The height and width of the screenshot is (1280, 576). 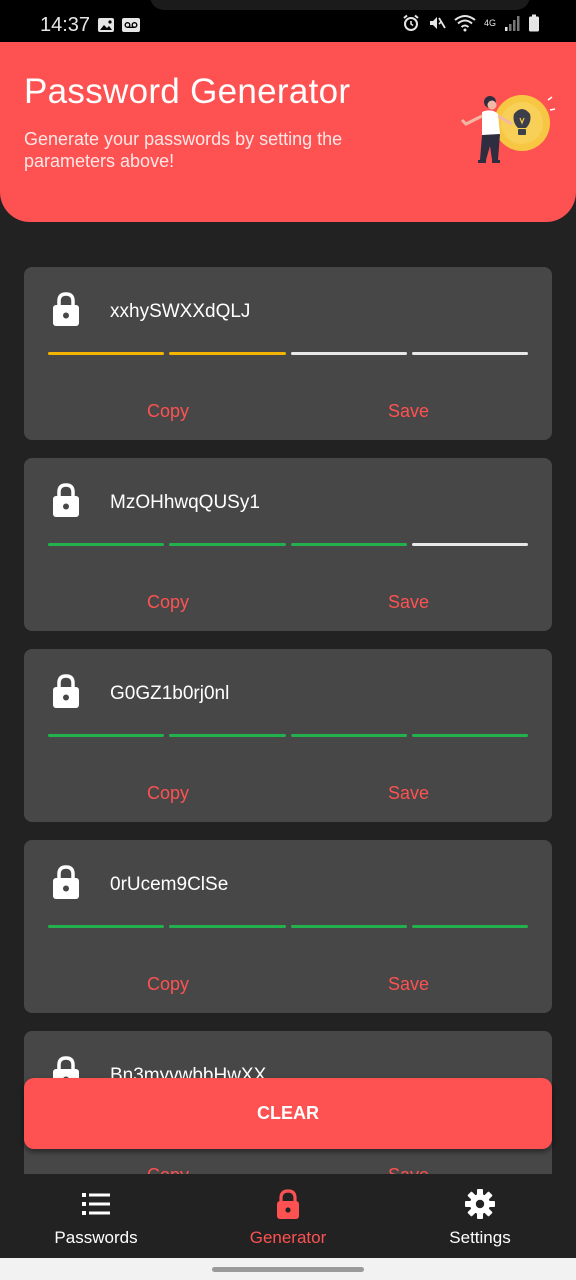 I want to click on battery-icon, so click(x=534, y=23).